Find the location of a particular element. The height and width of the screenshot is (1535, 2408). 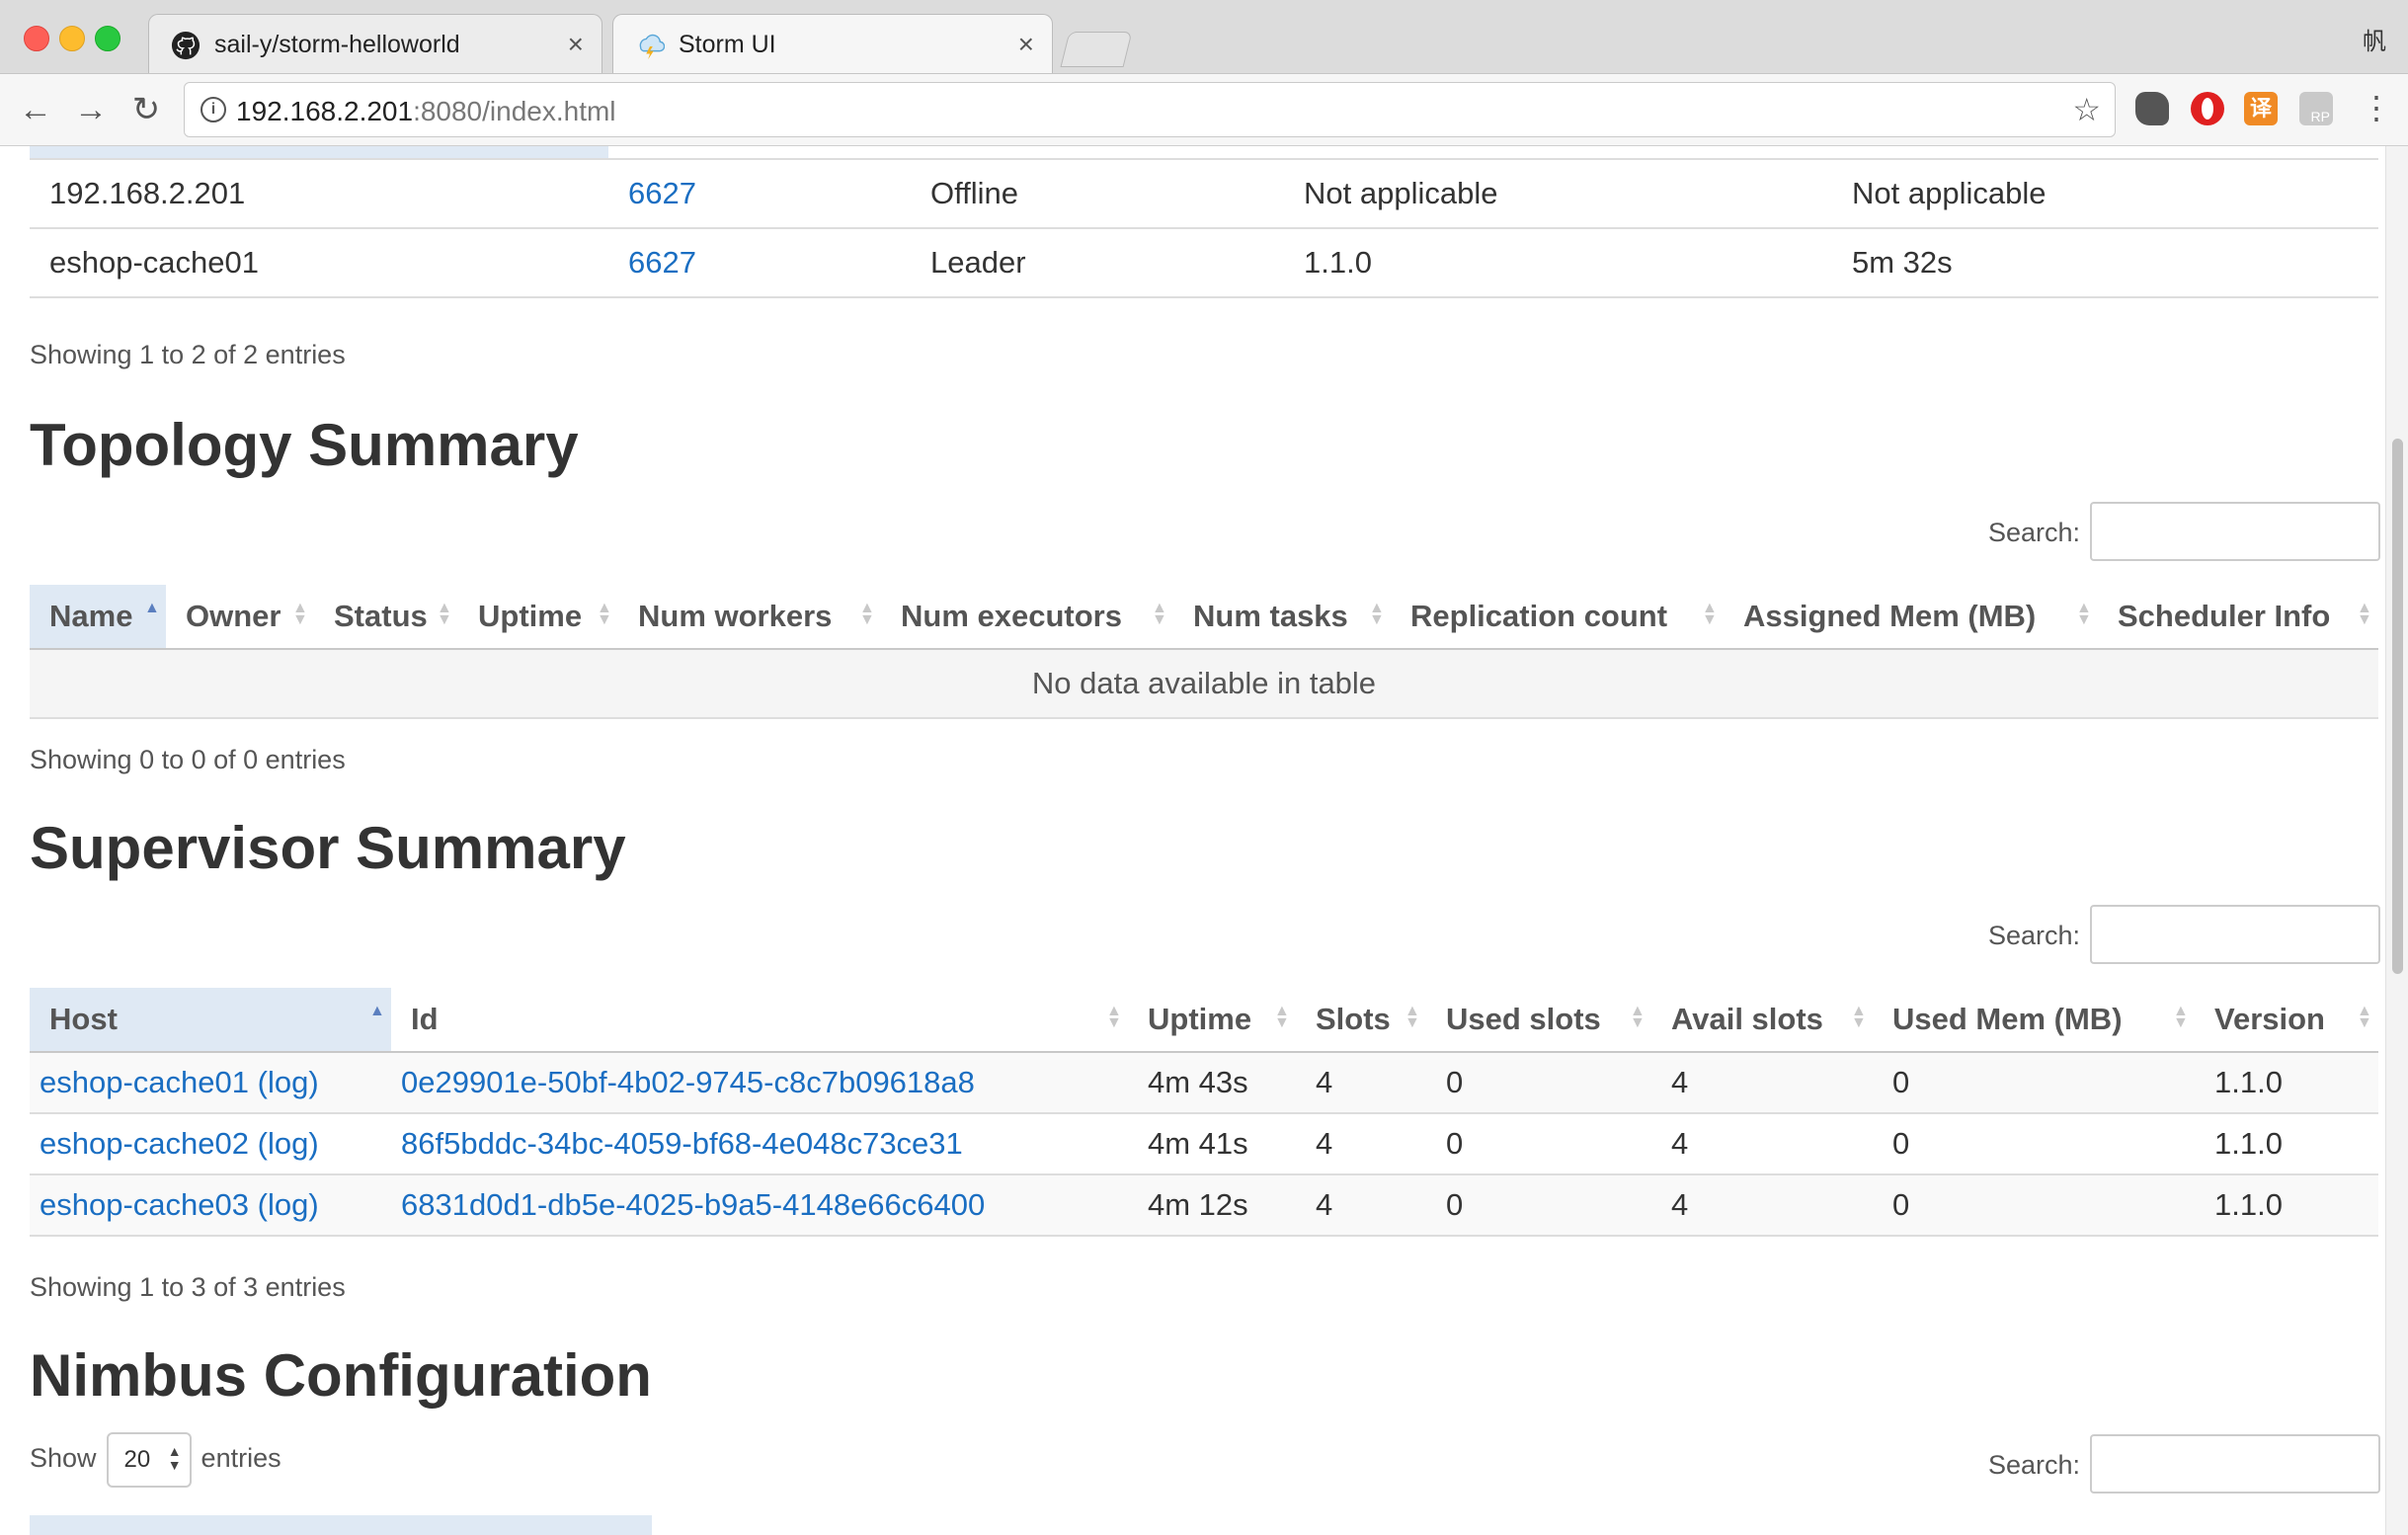

col-header-used-mem: Used Mem (MB) ▲ ▼ is located at coordinates (2034, 1020).